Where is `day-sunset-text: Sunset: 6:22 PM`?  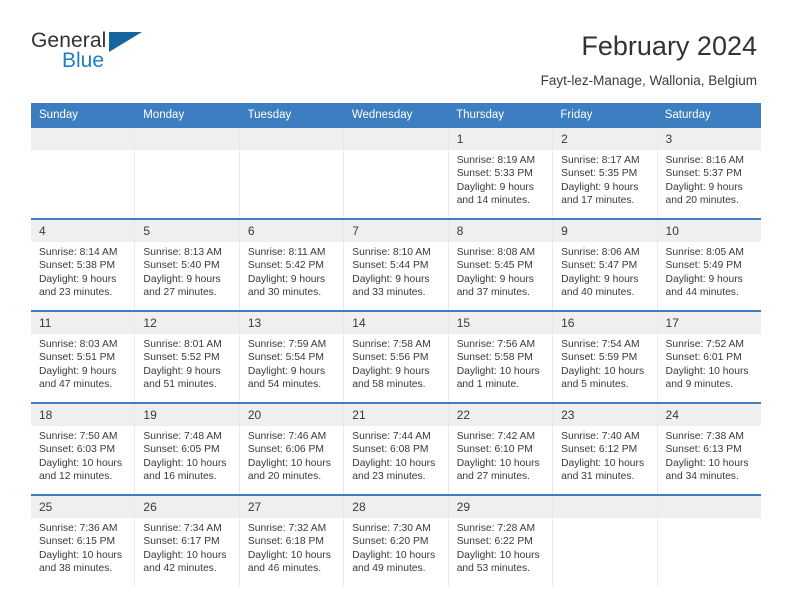
day-sunset-text: Sunset: 6:22 PM is located at coordinates (494, 542).